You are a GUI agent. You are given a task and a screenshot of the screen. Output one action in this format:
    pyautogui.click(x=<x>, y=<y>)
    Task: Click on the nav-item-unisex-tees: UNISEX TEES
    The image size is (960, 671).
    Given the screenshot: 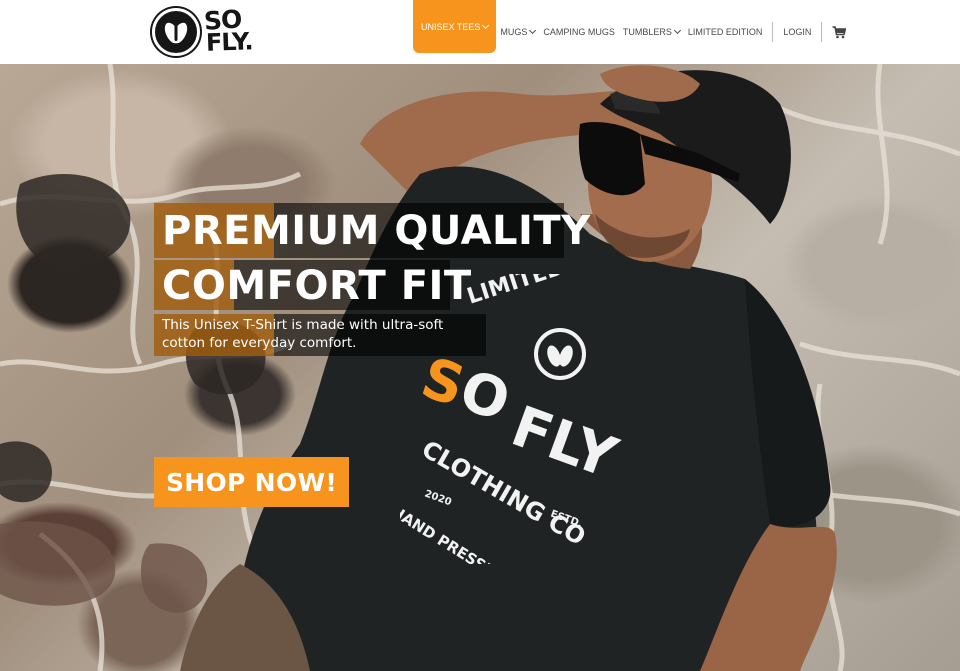 What is the action you would take?
    pyautogui.click(x=455, y=26)
    